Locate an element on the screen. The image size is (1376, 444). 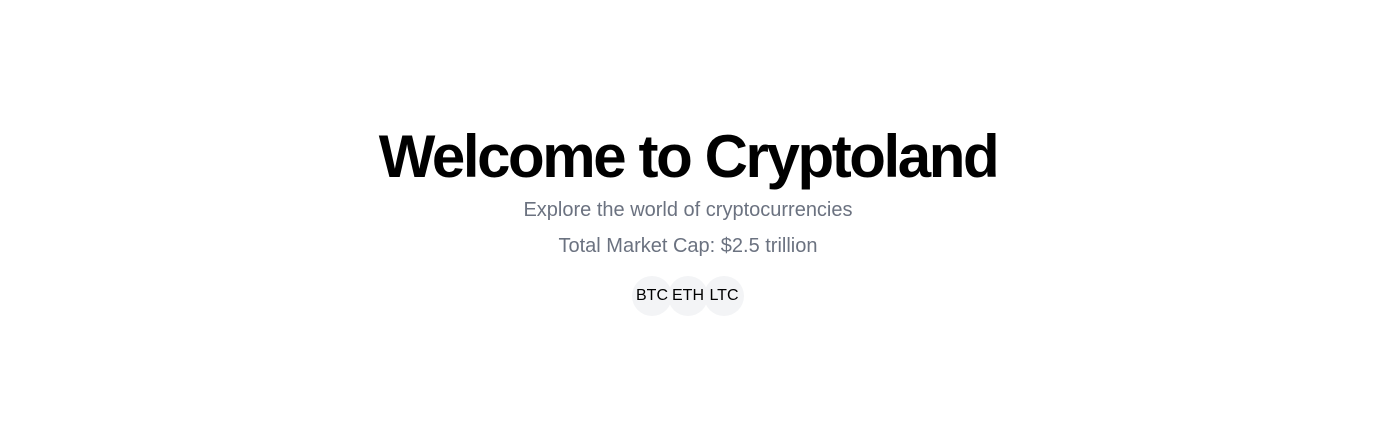
page-title: Welcome to Cryptoland is located at coordinates (689, 156).